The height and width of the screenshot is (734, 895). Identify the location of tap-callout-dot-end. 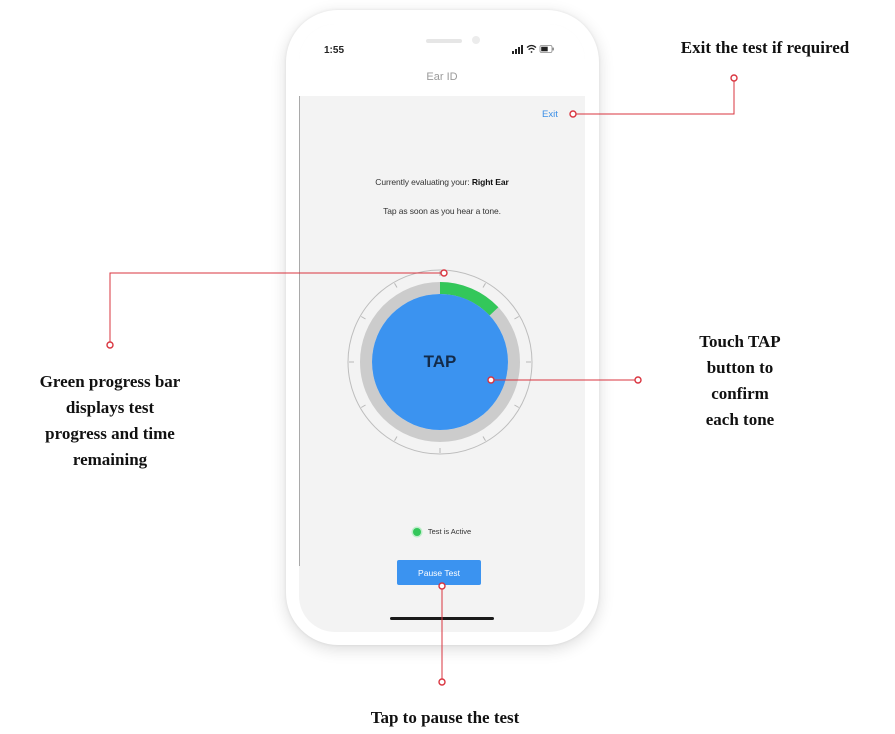
(638, 380).